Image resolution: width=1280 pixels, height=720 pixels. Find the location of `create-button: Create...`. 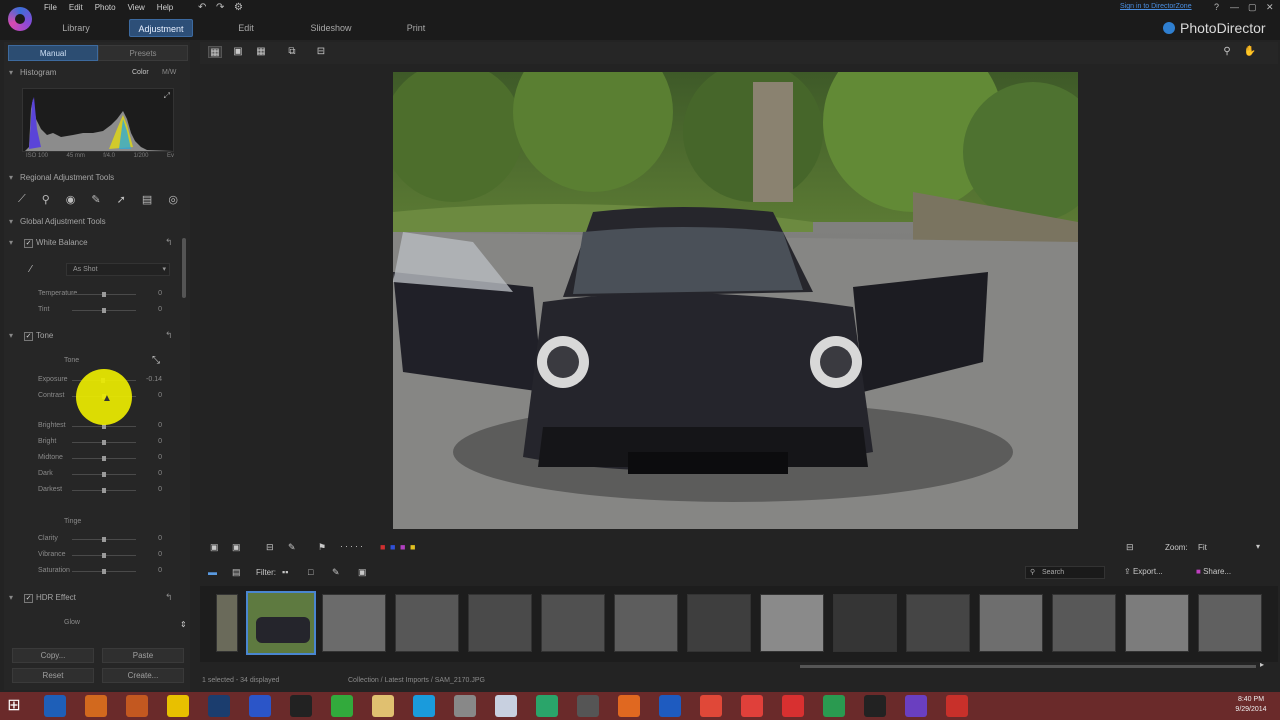

create-button: Create... is located at coordinates (143, 675).